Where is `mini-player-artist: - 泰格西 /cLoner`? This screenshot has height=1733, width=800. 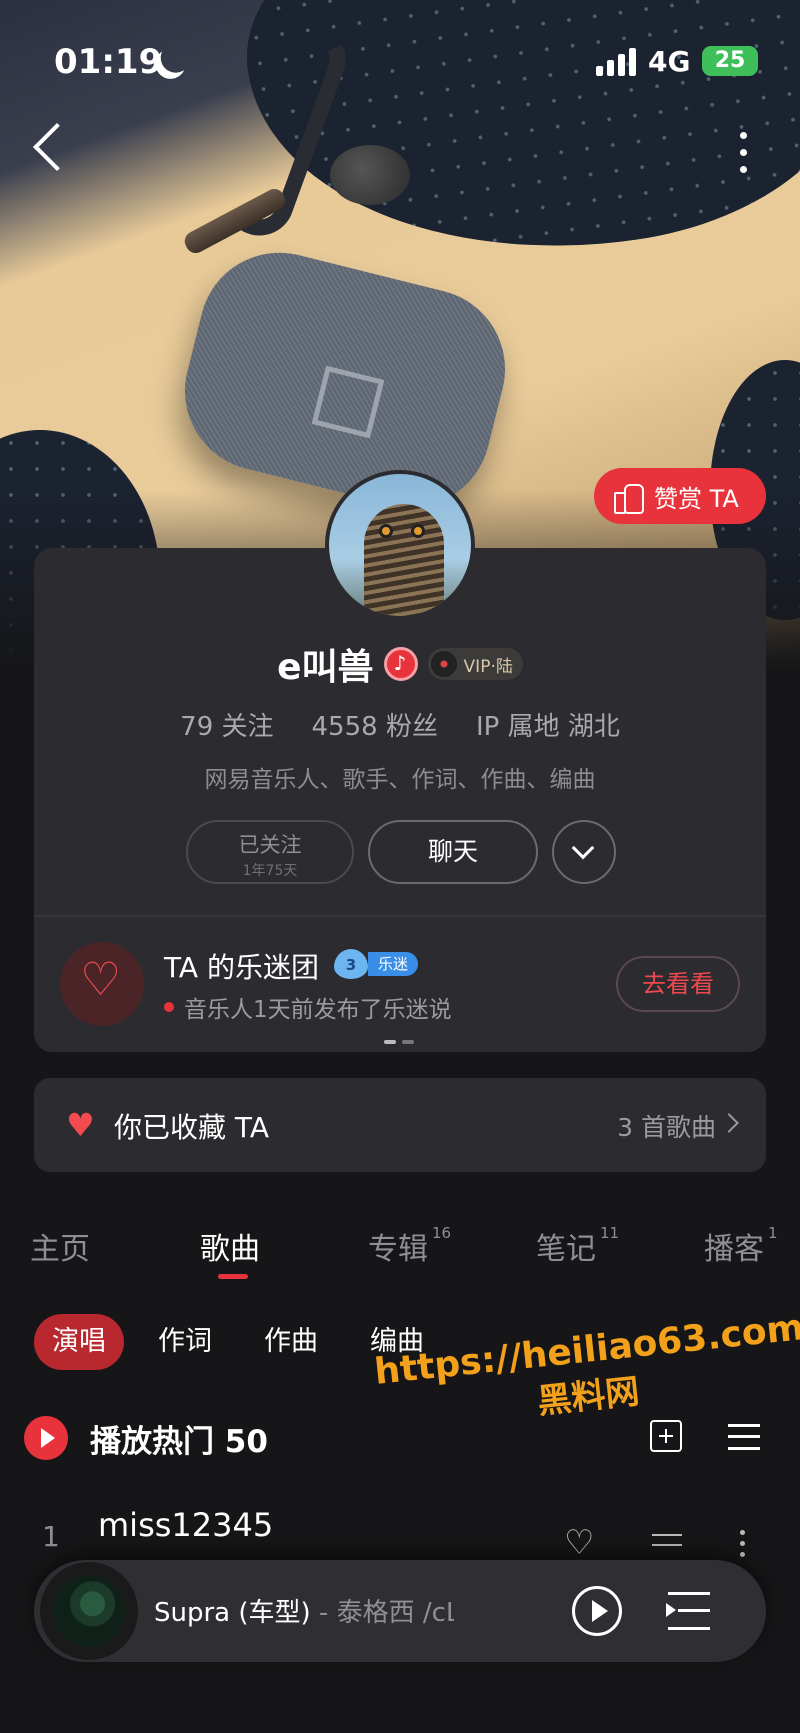
mini-player-artist: - 泰格西 /cLoner is located at coordinates (386, 1613).